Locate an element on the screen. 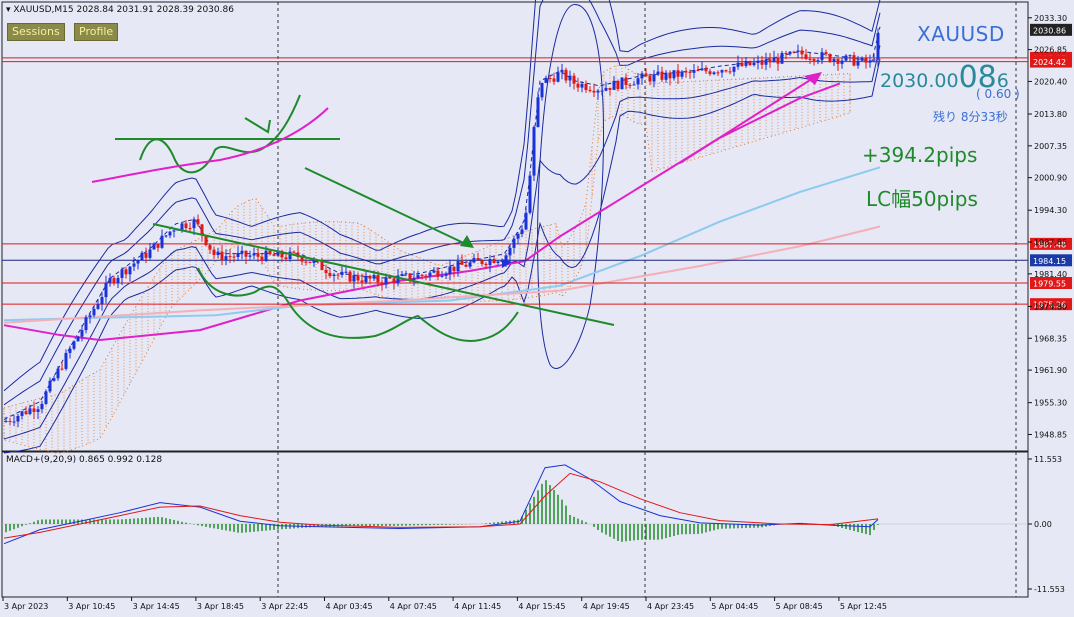  price-tick-label: 1974.80 is located at coordinates (1050, 306).